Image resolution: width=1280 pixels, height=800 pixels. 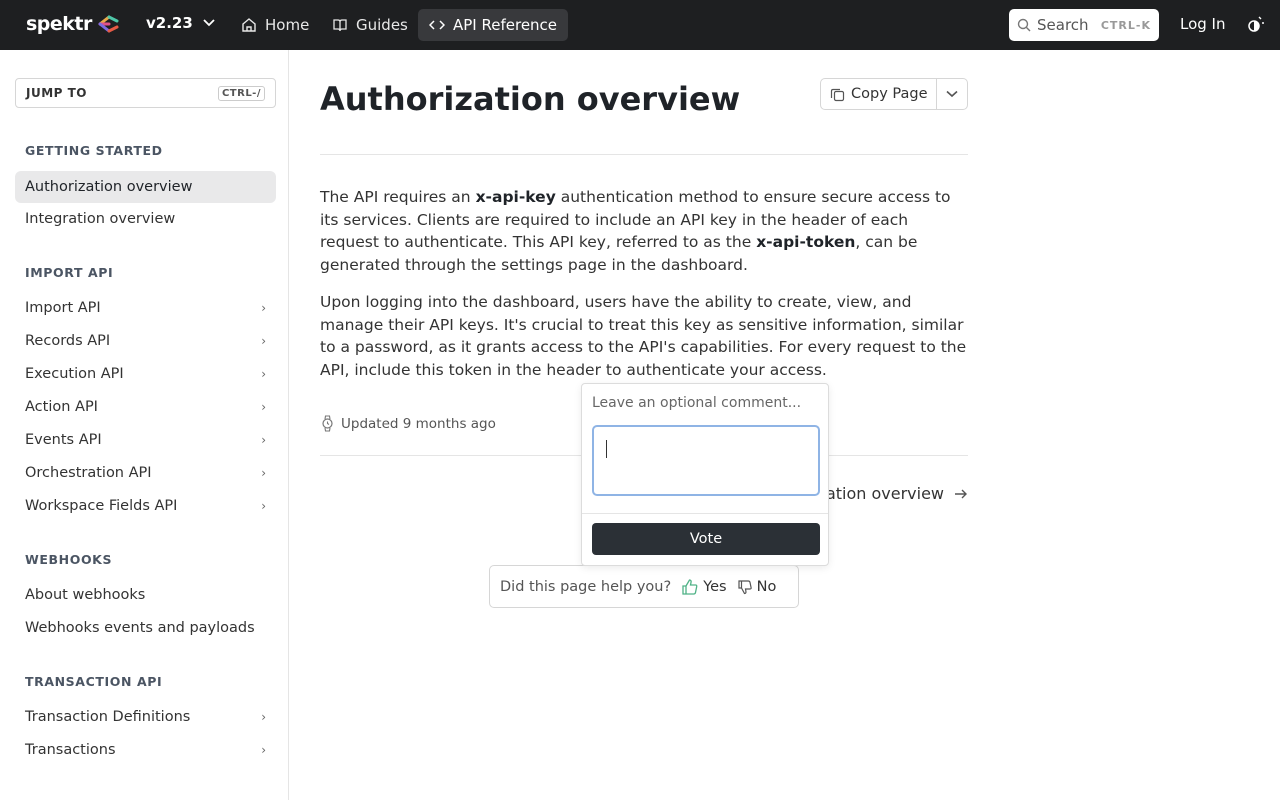 What do you see at coordinates (140, 628) in the screenshot?
I see `sidebar-item-label: Webhooks events and payloads` at bounding box center [140, 628].